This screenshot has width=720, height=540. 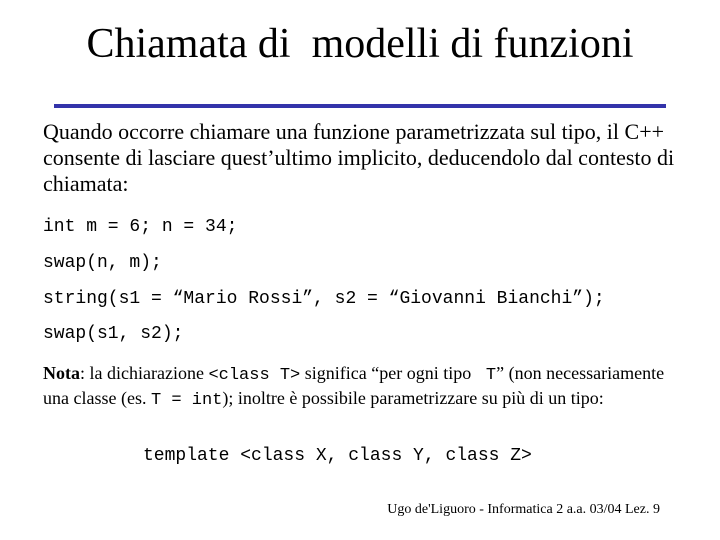 I want to click on code-line-swap-ints: swap(n, m);, so click(x=102, y=263).